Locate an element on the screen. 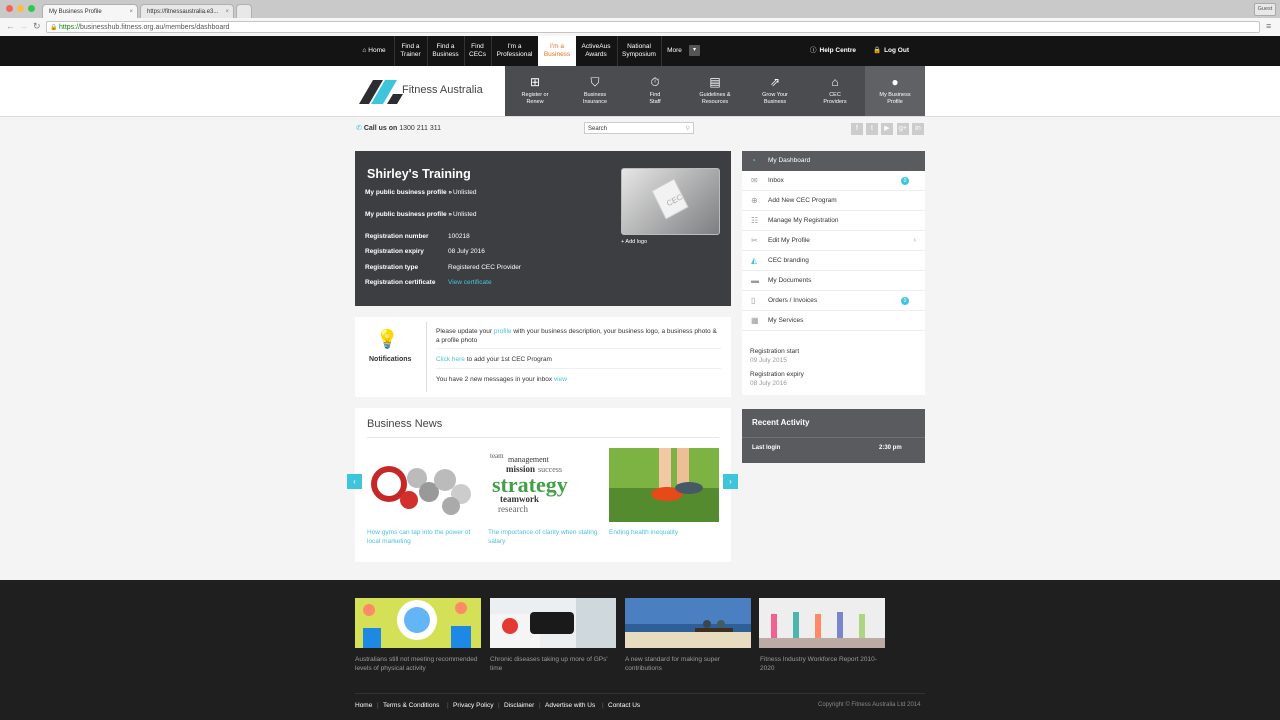 This screenshot has width=1280, height=720. carousel-prev-button: ‹ is located at coordinates (354, 481).